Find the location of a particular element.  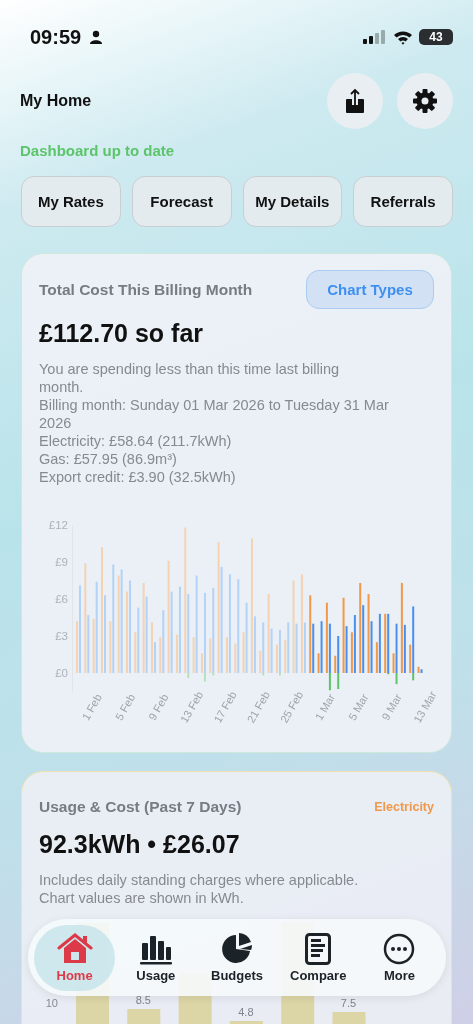

value-label: 4.8 is located at coordinates (246, 1012).